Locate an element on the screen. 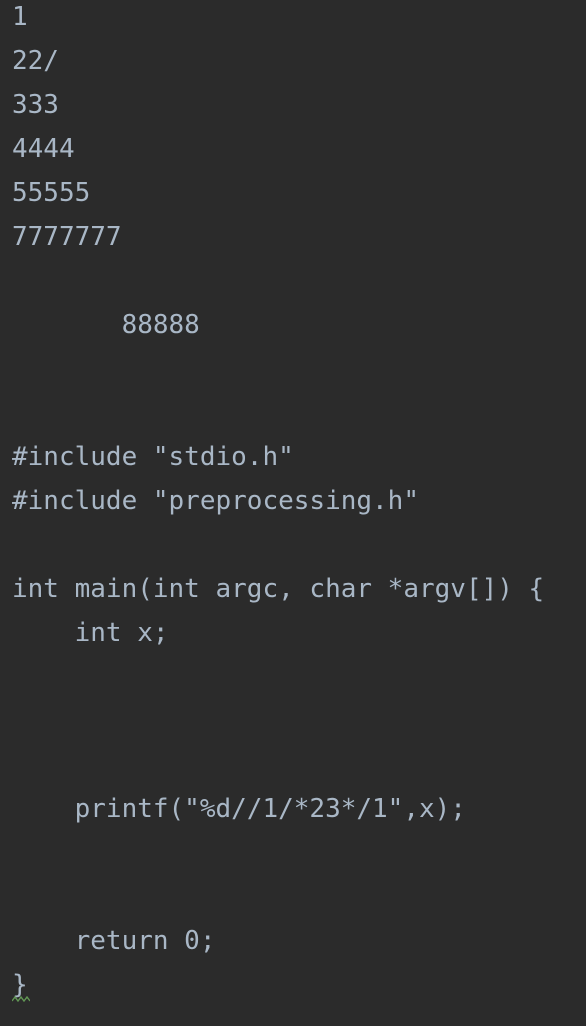 The width and height of the screenshot is (586, 1026). code-line-6: 7777777 is located at coordinates (67, 237).